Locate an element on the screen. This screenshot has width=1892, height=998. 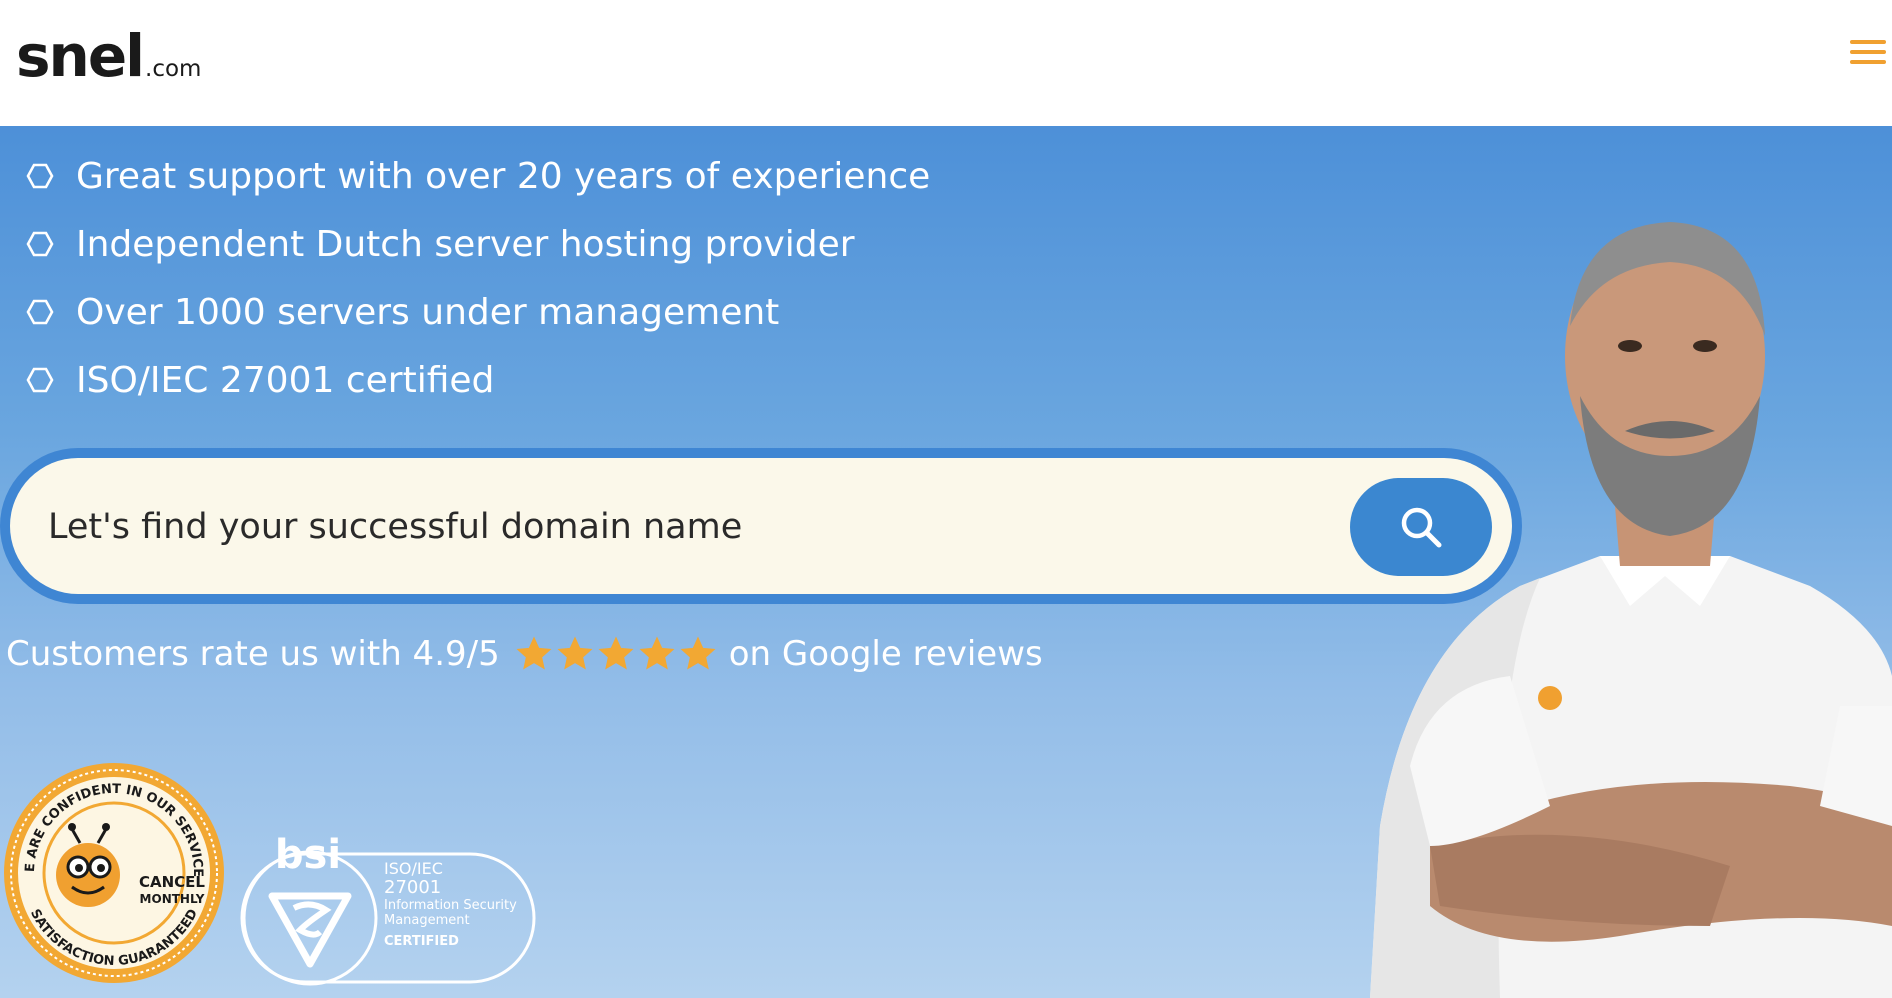
rating-prefix: Customers rate us with 4.9/5 is located at coordinates (253, 654).